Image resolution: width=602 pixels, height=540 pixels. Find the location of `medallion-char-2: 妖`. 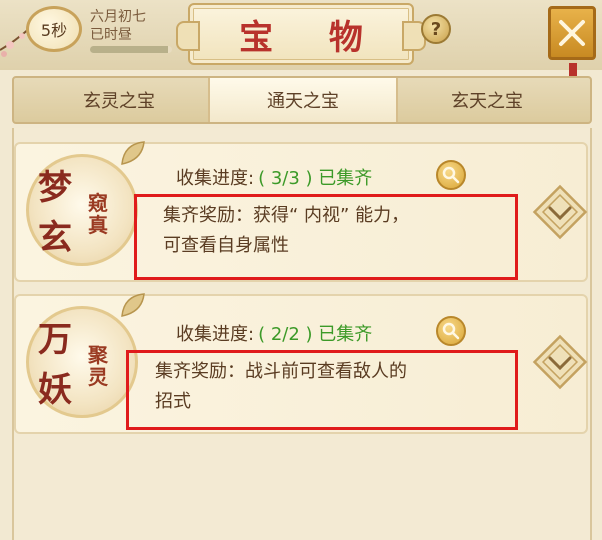

medallion-char-2: 妖 is located at coordinates (55, 390).